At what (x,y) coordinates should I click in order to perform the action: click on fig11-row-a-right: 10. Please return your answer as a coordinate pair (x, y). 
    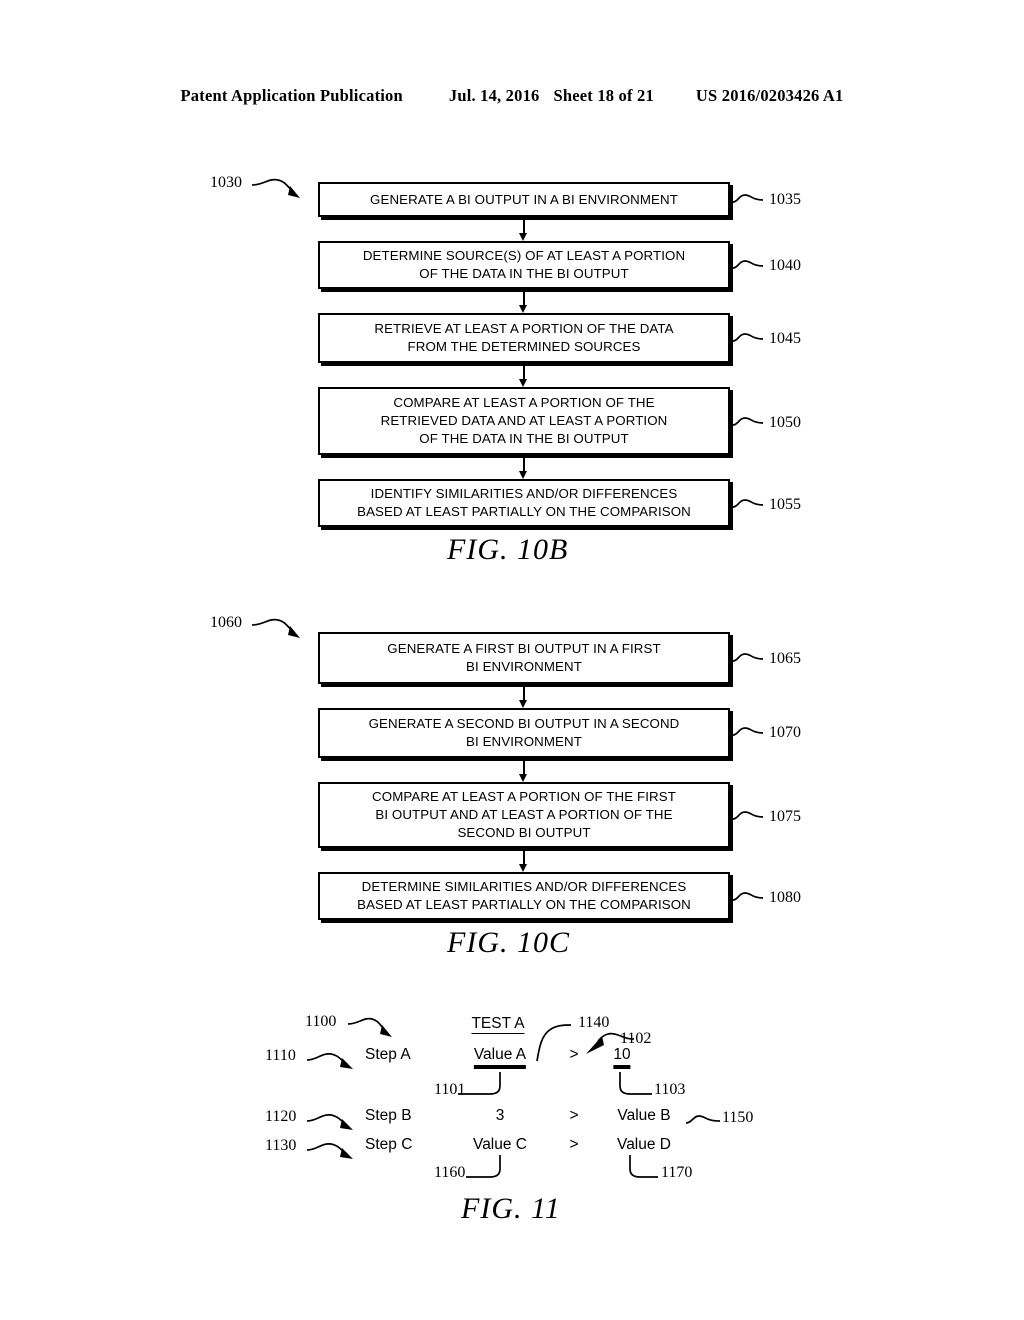
    Looking at the image, I should click on (622, 1057).